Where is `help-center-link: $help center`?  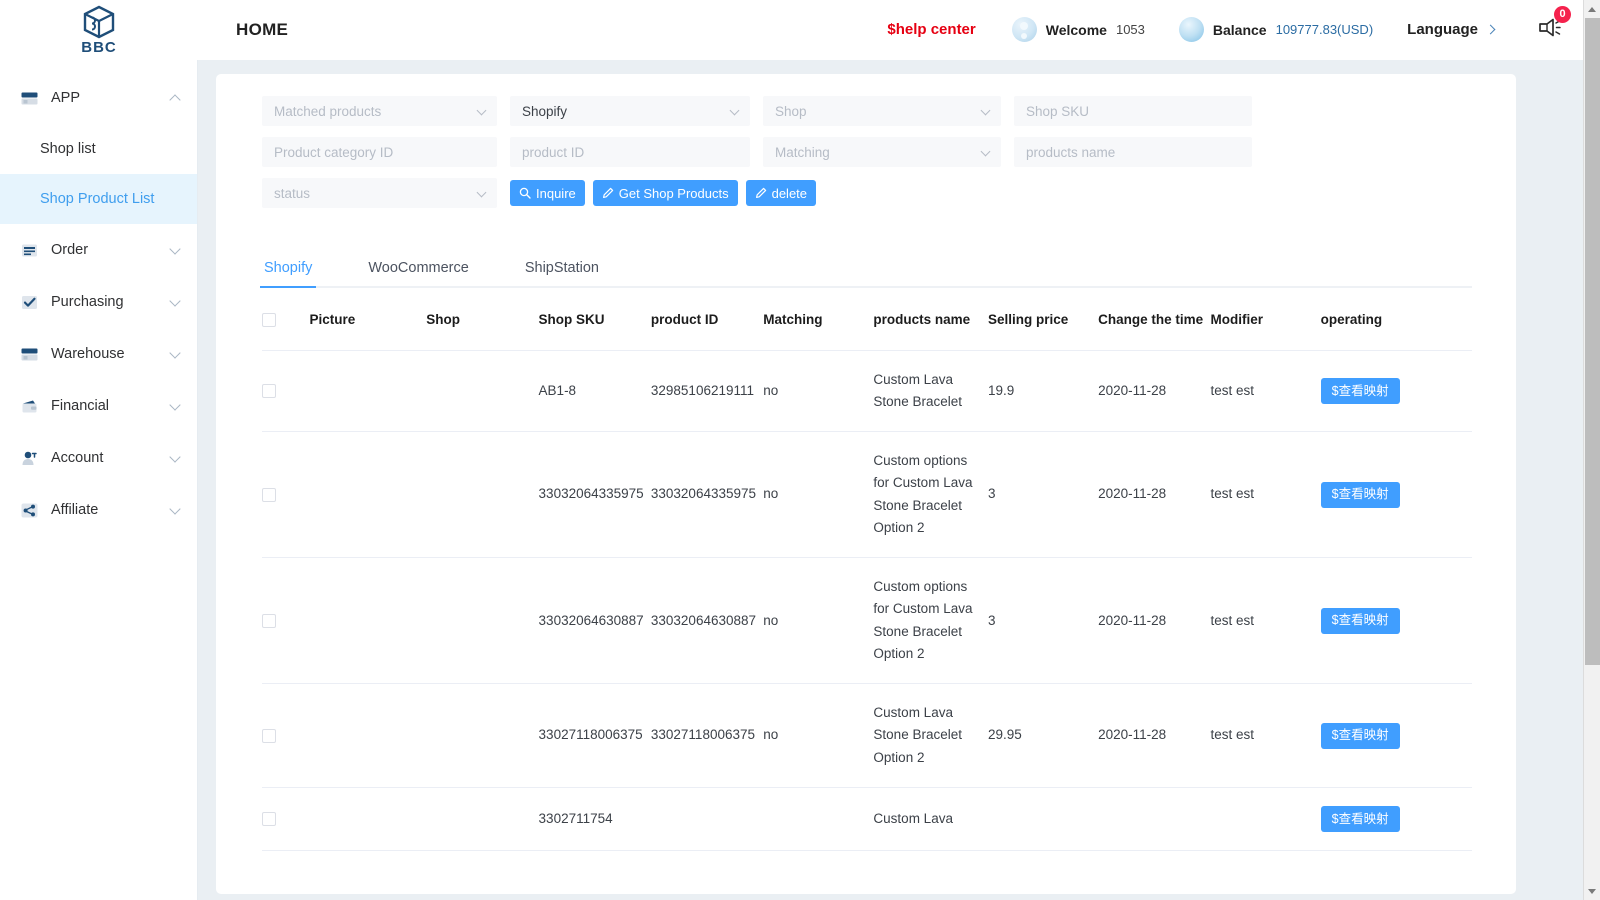
help-center-link: $help center is located at coordinates (931, 29).